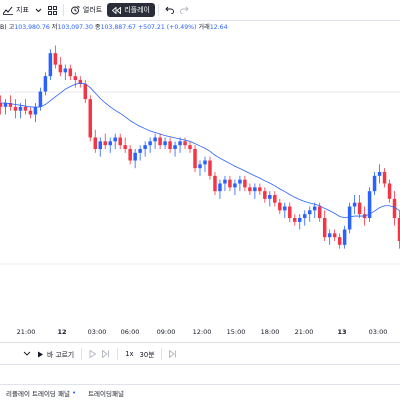 The height and width of the screenshot is (401, 400). I want to click on ohlc-volume-label: 거래, so click(204, 27).